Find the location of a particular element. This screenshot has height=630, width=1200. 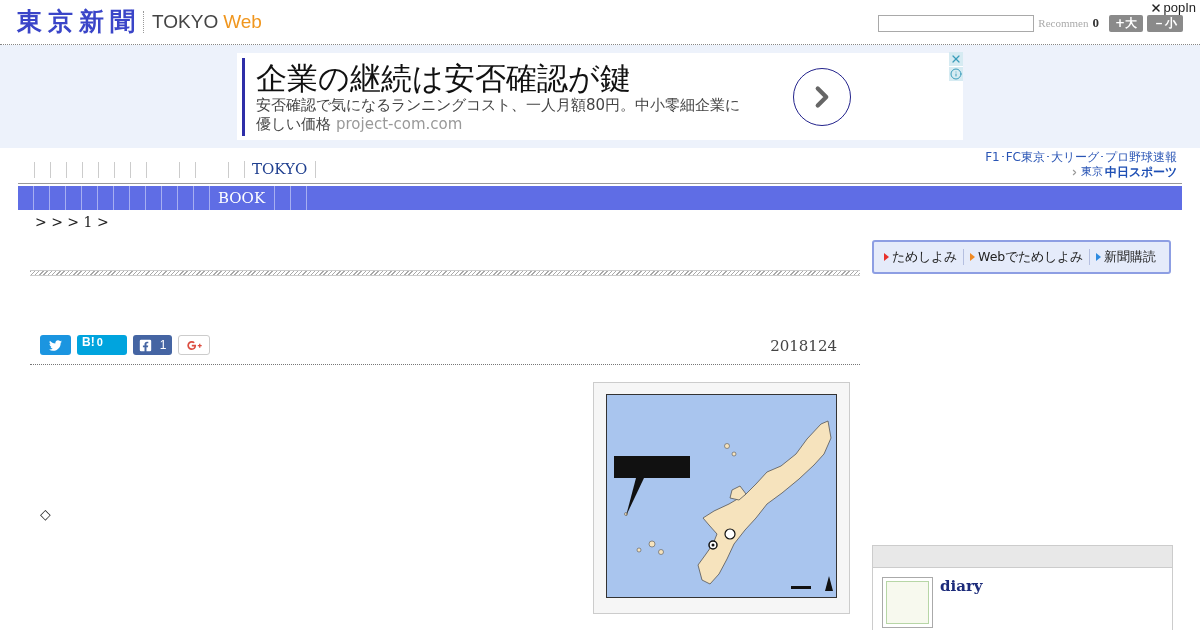

promo-link: 新聞購読 is located at coordinates (1126, 257).